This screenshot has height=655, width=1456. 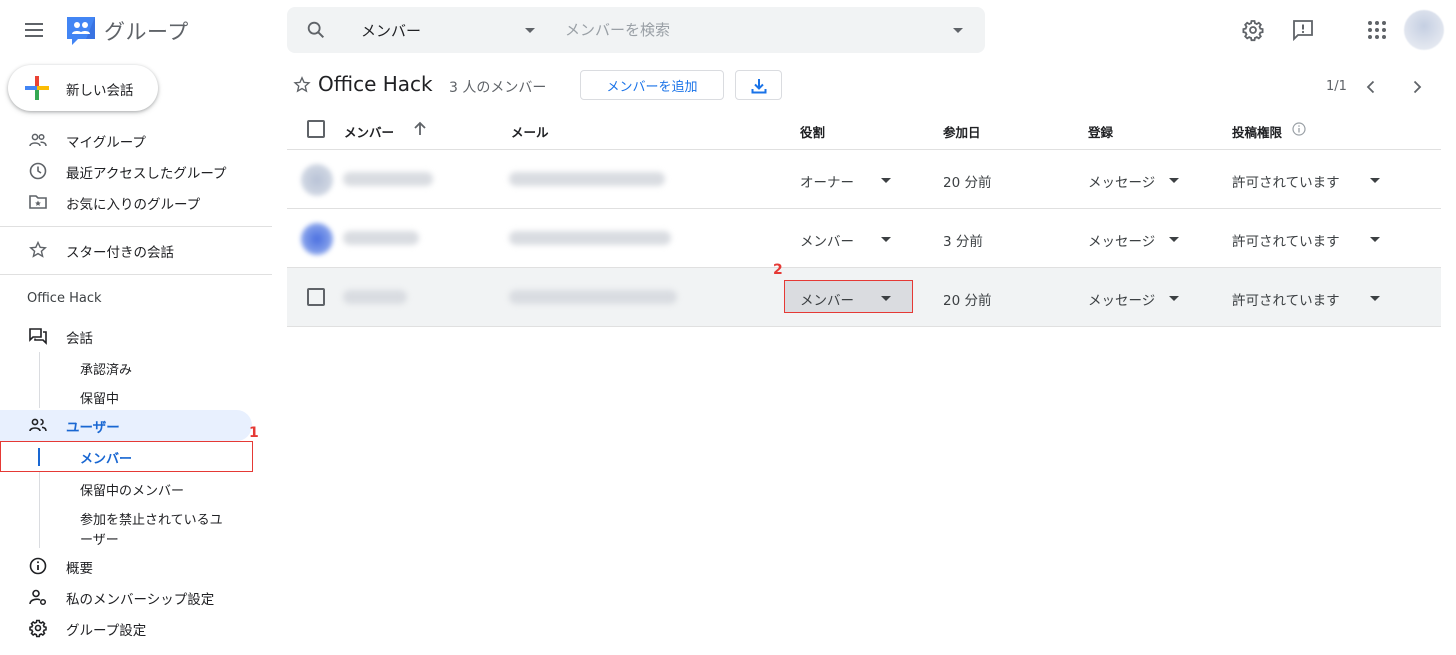 What do you see at coordinates (962, 131) in the screenshot?
I see `column-joined: 参加日` at bounding box center [962, 131].